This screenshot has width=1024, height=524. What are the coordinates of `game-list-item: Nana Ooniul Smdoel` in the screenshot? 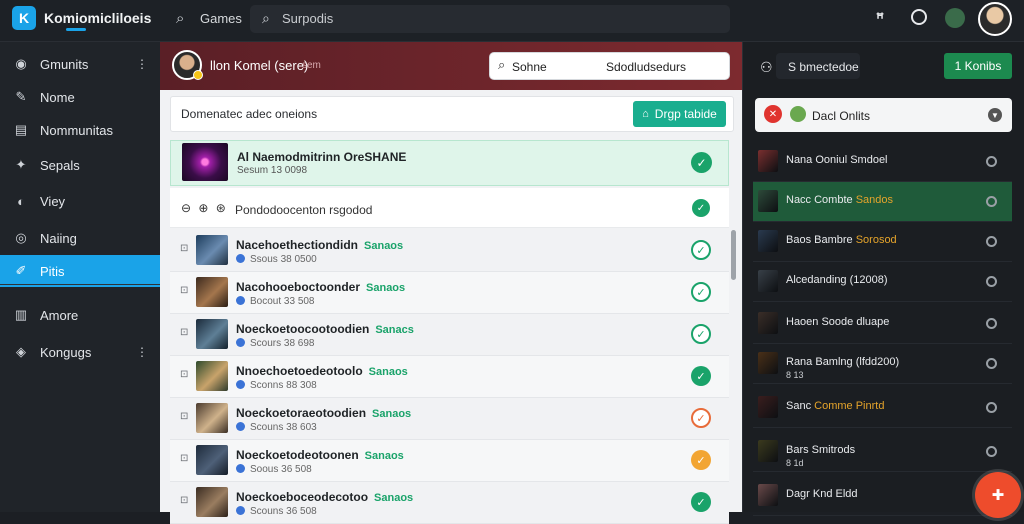 It's located at (882, 162).